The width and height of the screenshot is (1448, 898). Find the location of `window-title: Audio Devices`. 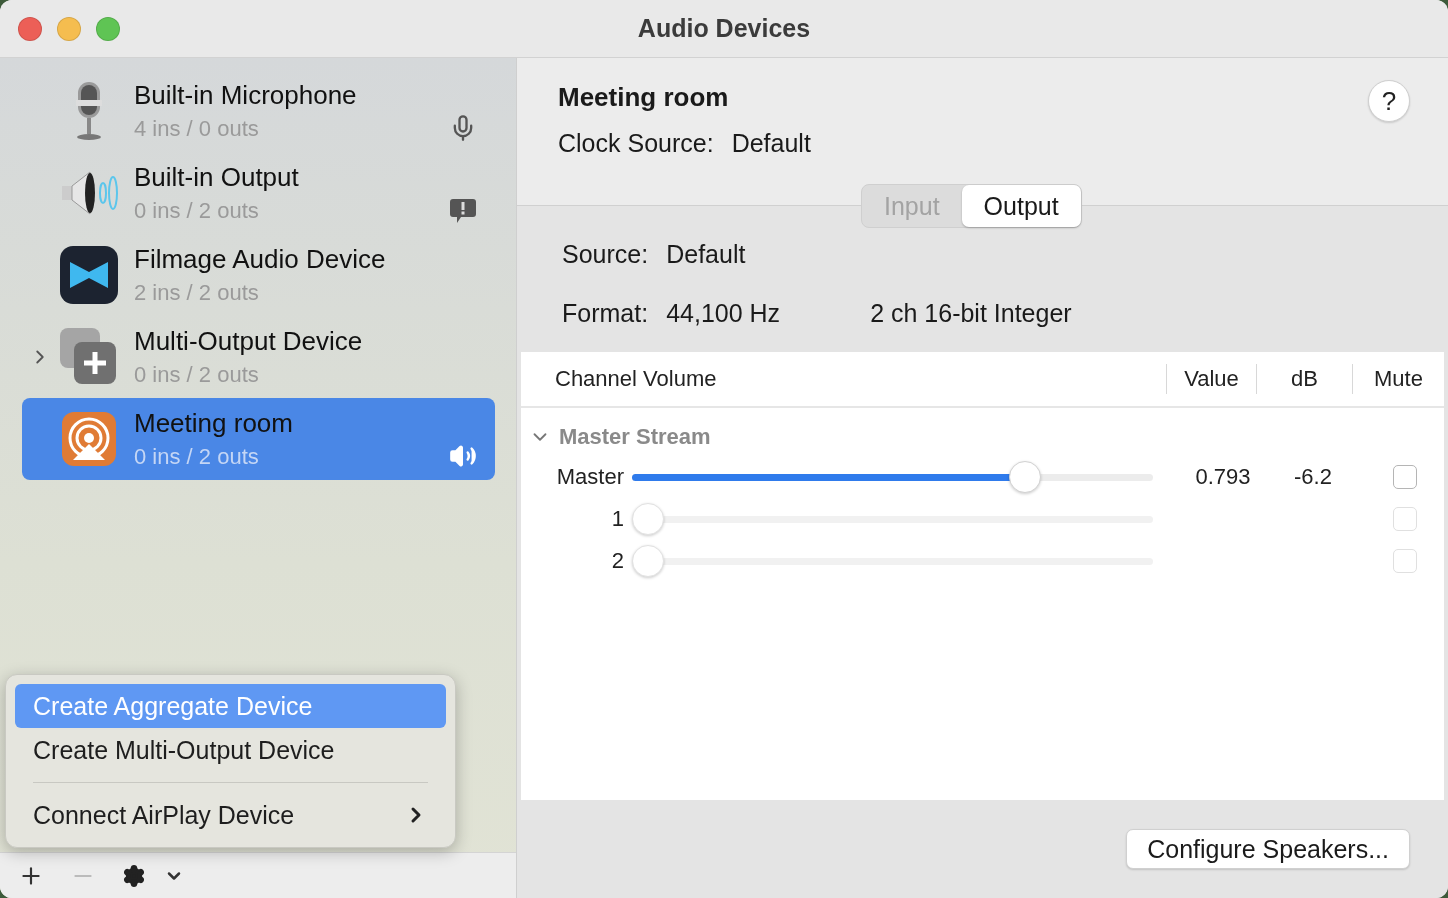

window-title: Audio Devices is located at coordinates (724, 28).